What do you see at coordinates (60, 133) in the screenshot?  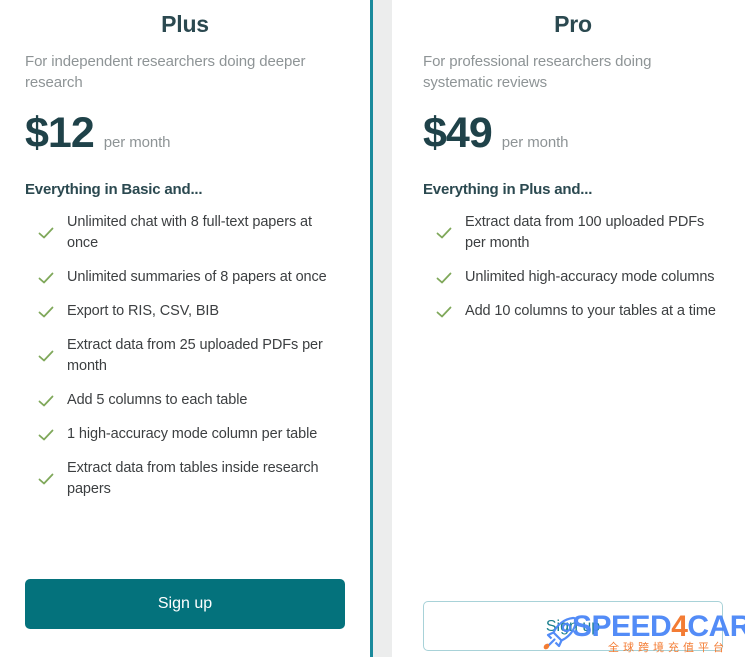 I see `price-amount-plus: $12` at bounding box center [60, 133].